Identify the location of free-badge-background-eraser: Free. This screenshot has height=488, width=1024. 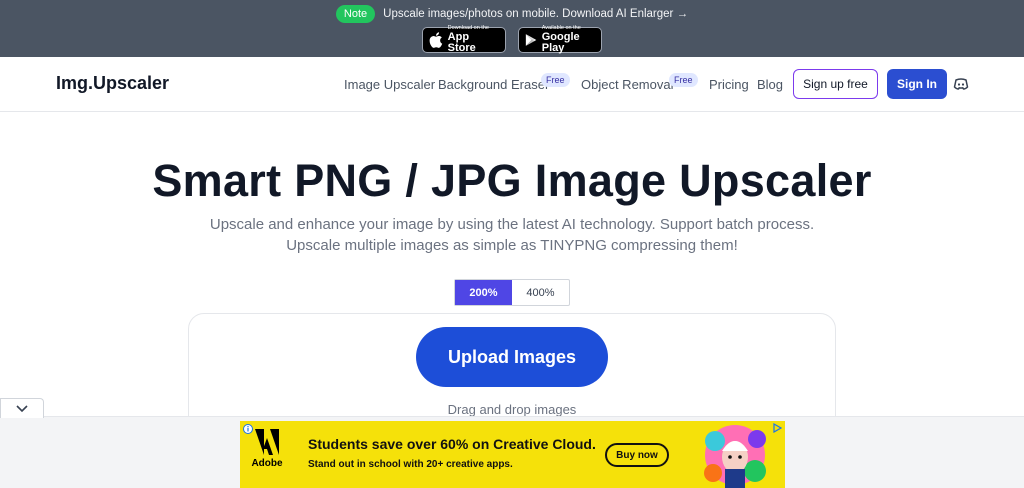
(555, 80).